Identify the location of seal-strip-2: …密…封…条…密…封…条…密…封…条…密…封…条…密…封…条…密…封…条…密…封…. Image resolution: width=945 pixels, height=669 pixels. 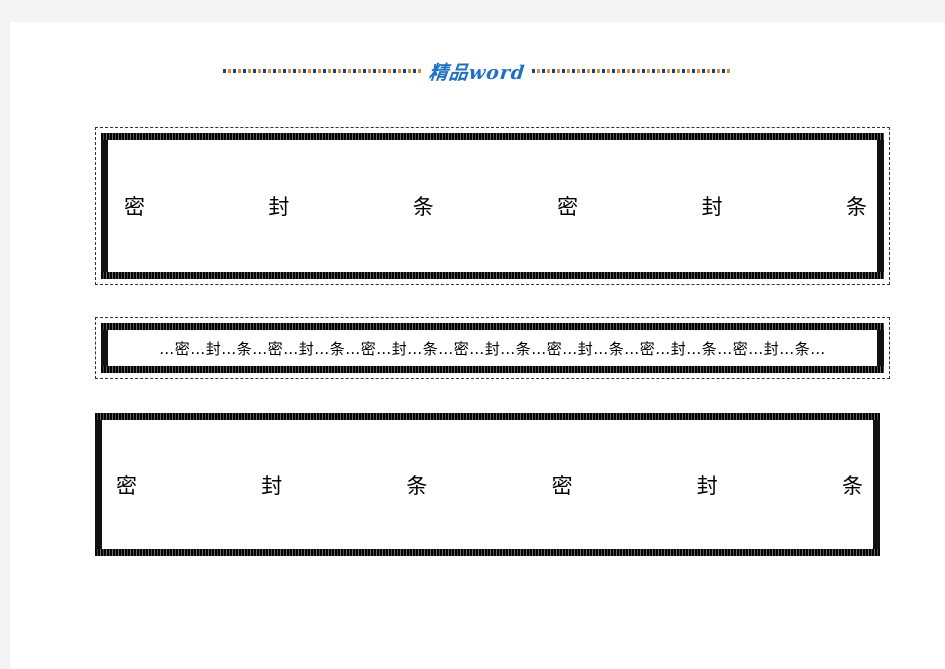
(492, 348).